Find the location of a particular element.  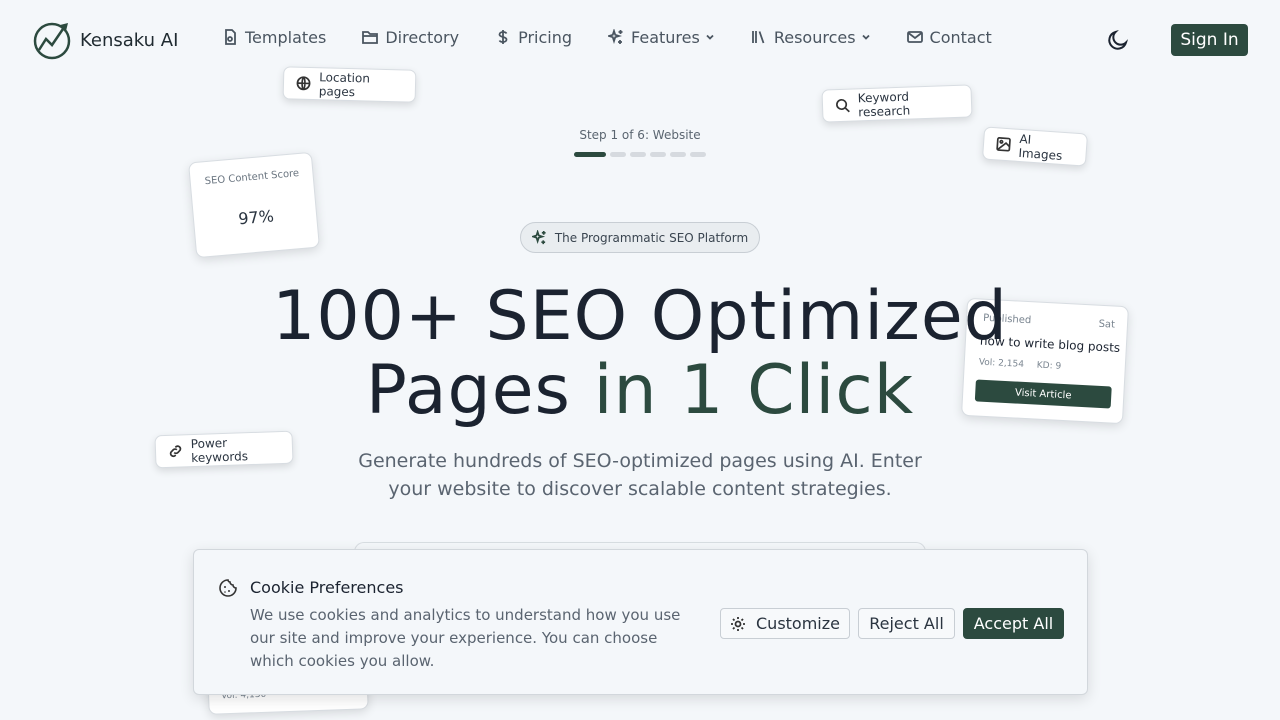

nav-features: Features is located at coordinates (661, 37).